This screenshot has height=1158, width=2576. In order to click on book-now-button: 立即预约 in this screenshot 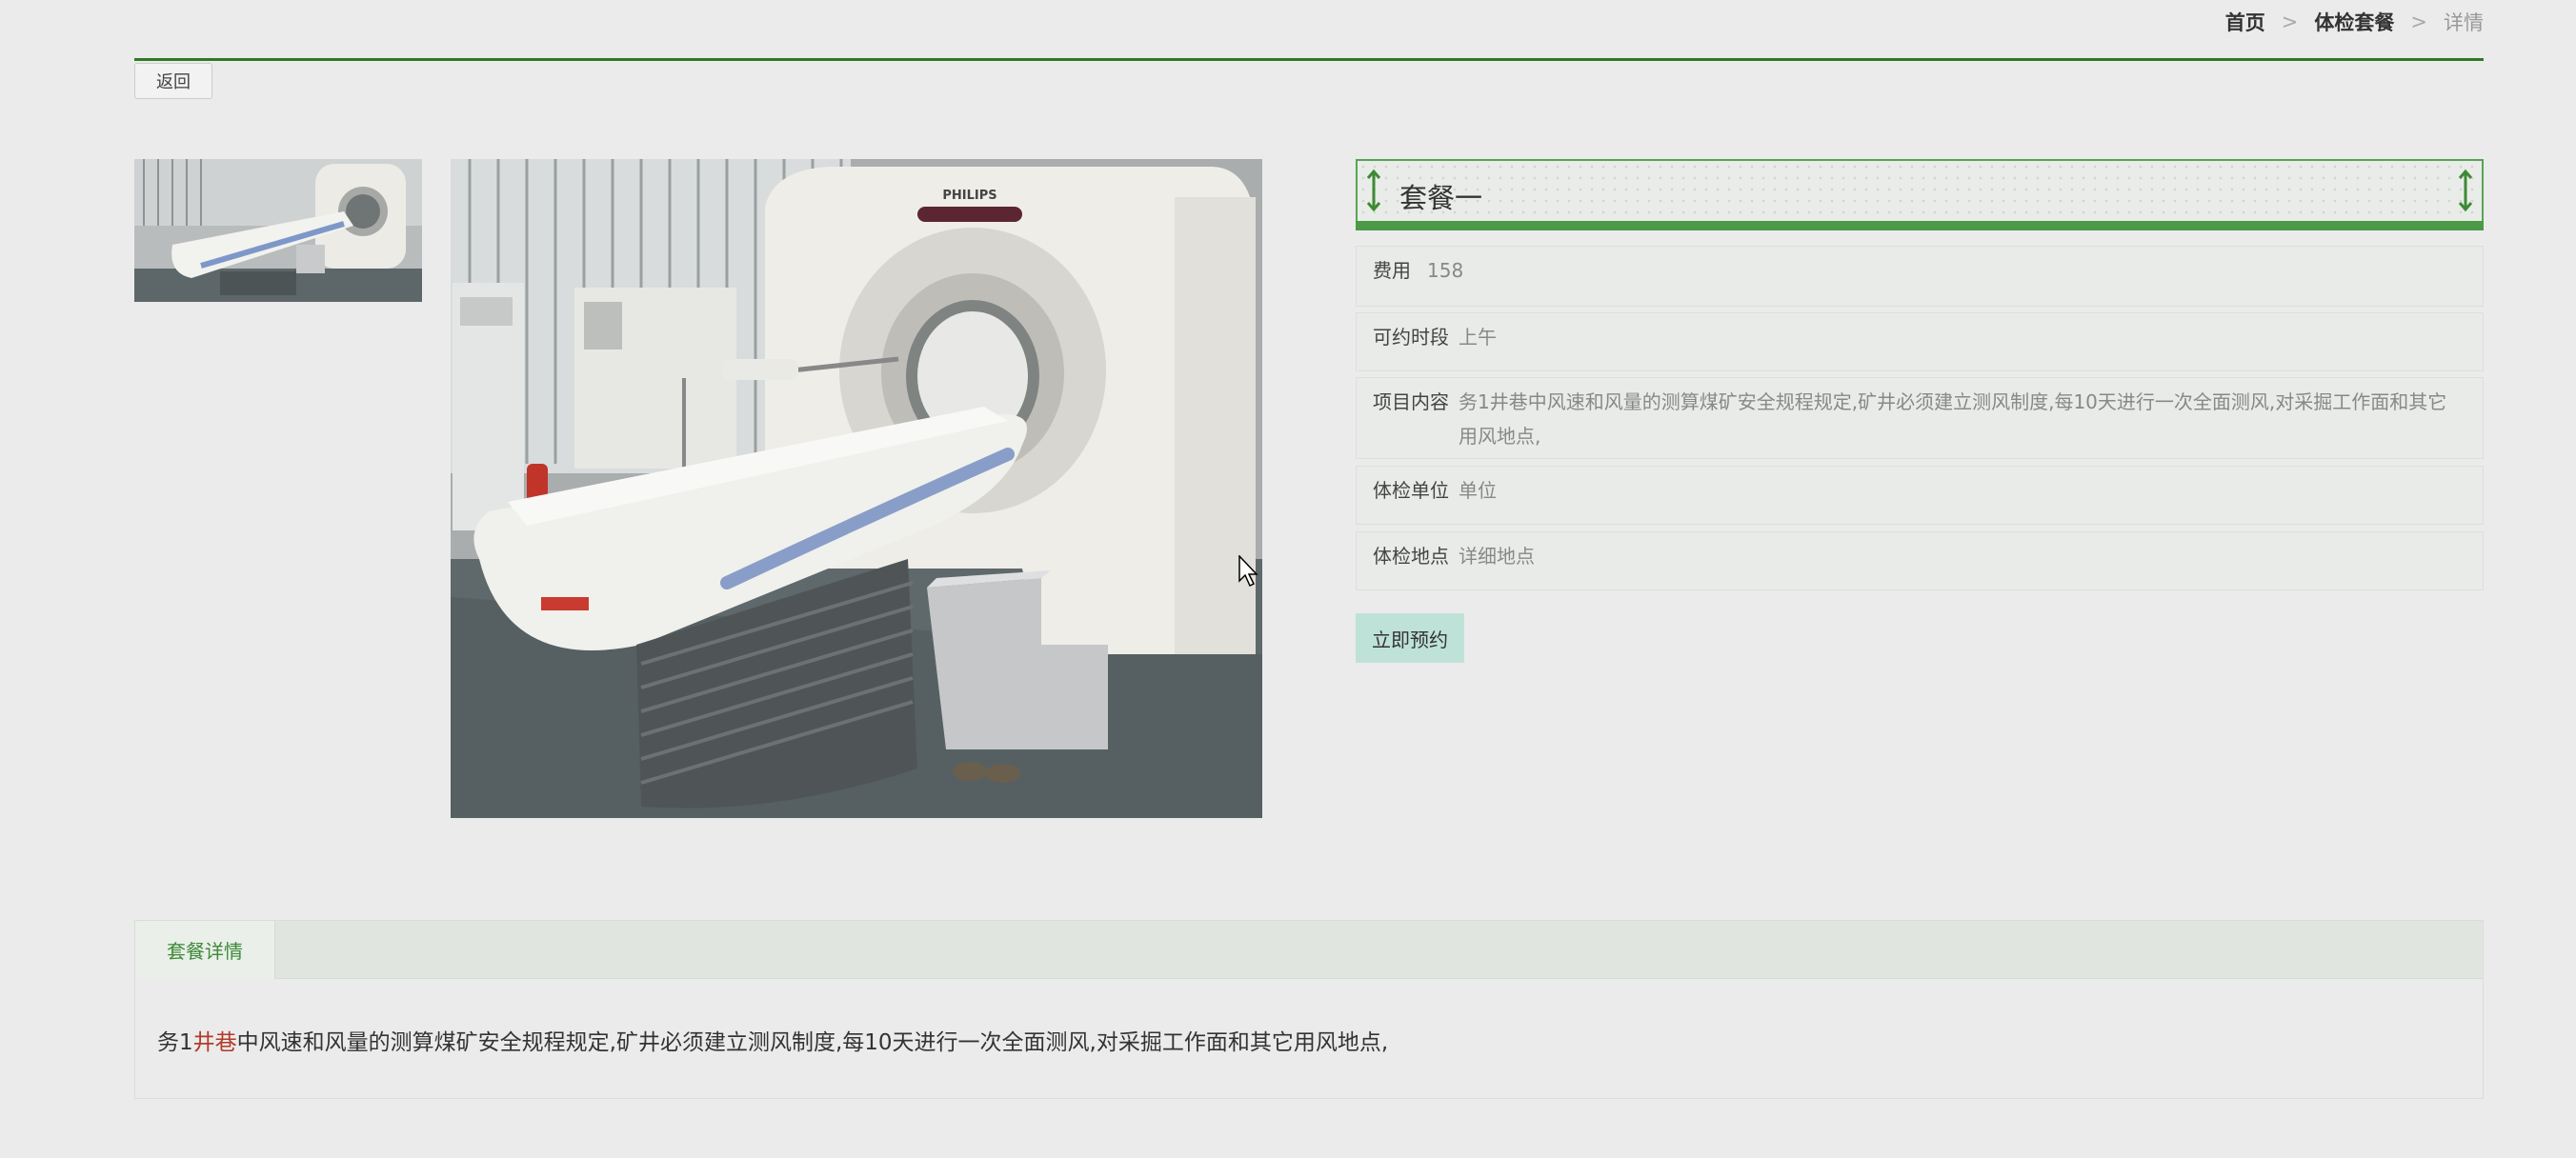, I will do `click(1410, 638)`.